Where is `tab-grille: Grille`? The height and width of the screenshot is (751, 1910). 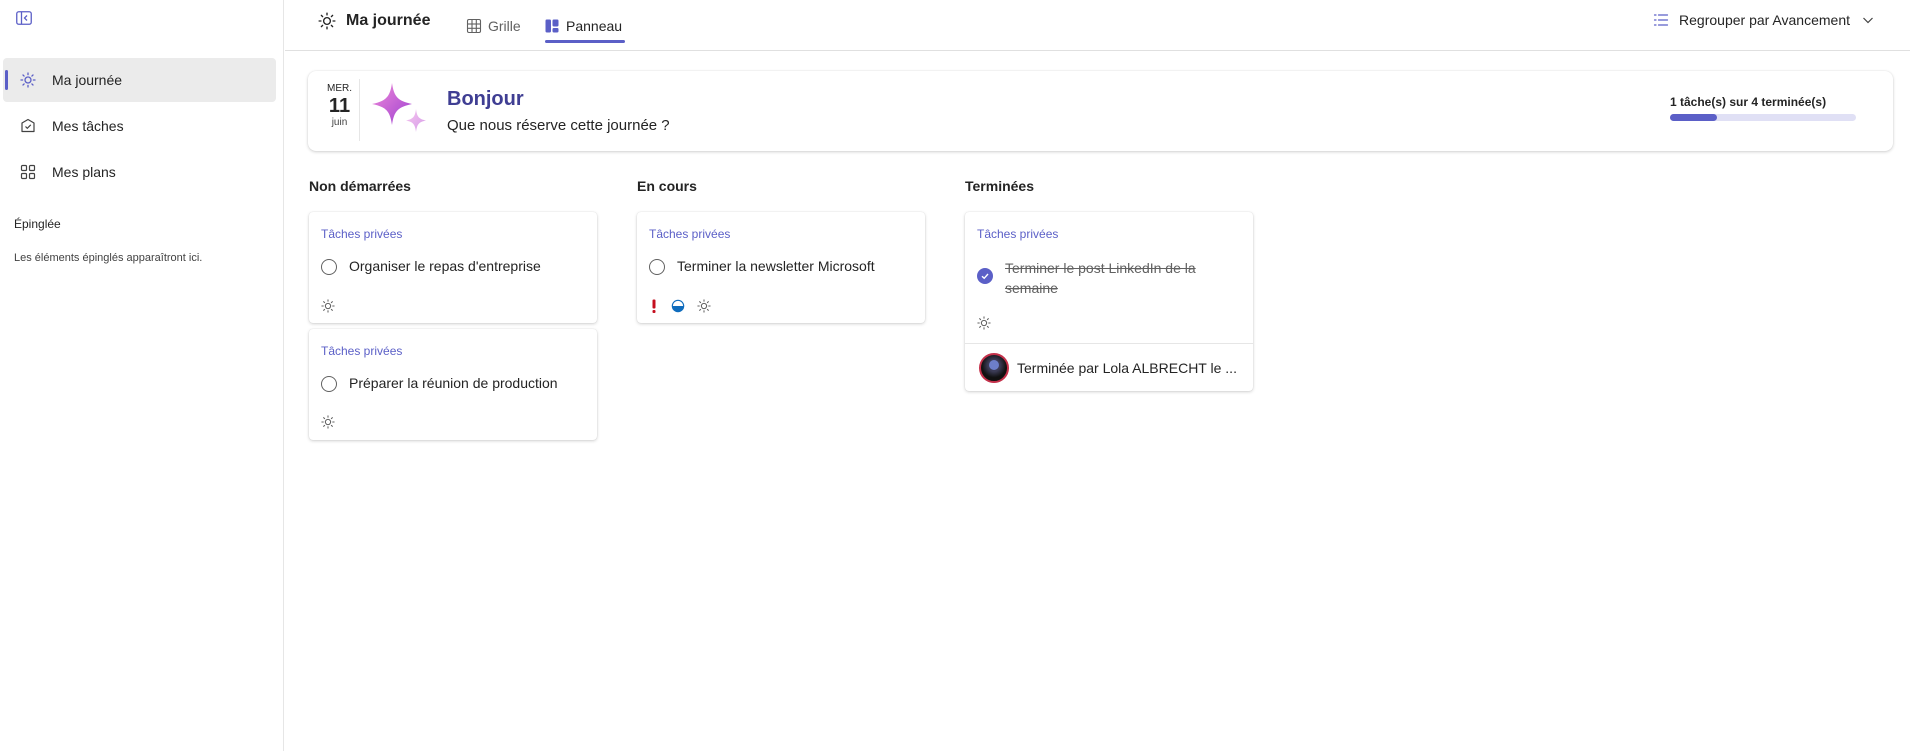 tab-grille: Grille is located at coordinates (493, 26).